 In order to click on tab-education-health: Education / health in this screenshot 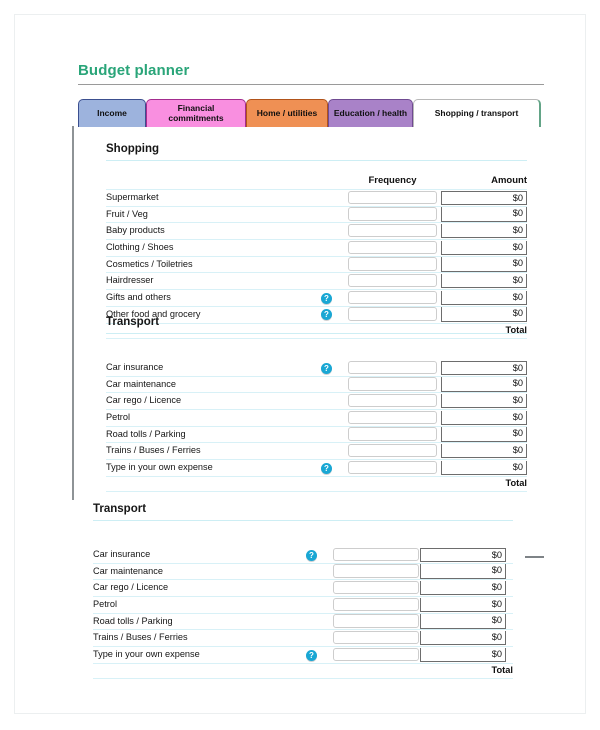, I will do `click(370, 113)`.